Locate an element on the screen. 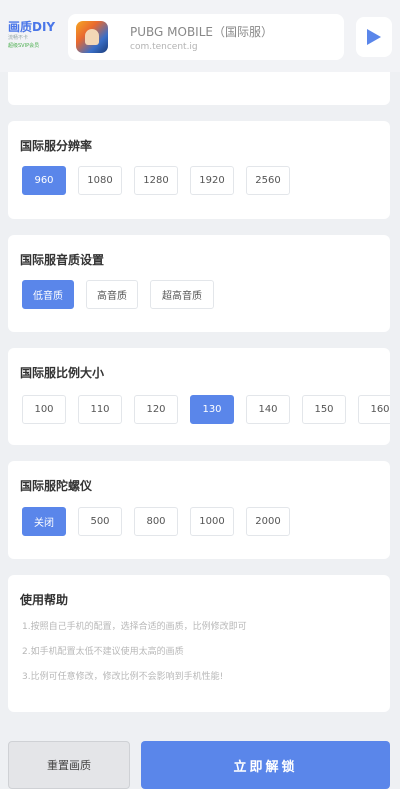  gyro-option-1000: 1000 is located at coordinates (212, 521).